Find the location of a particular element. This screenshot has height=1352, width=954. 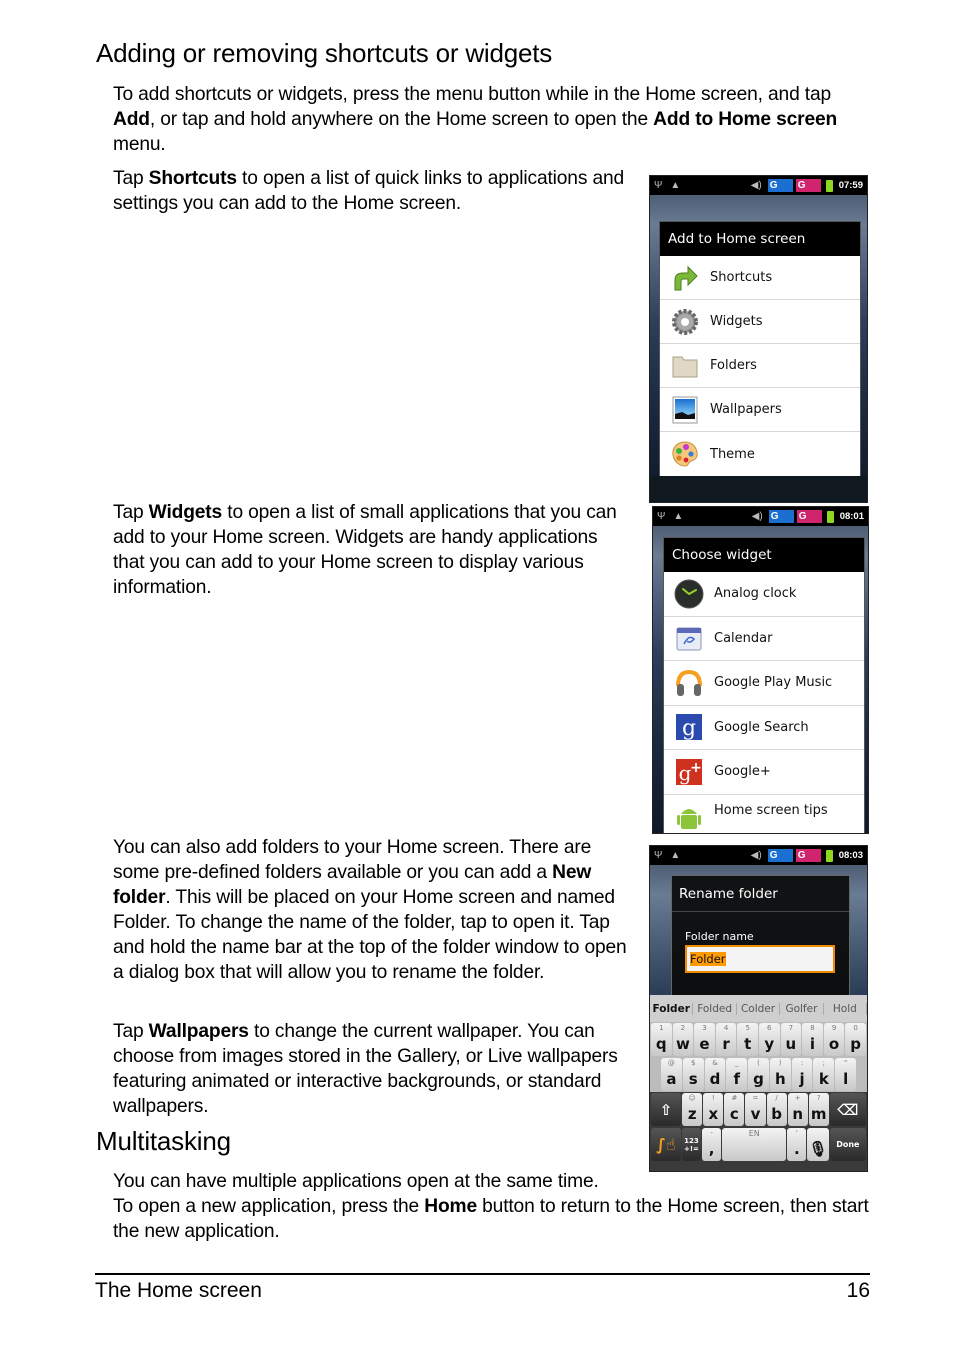

key-row-3: ⇧ ☺ z ! x # c = v / b + n ? m ⌫ is located at coordinates (758, 1109).